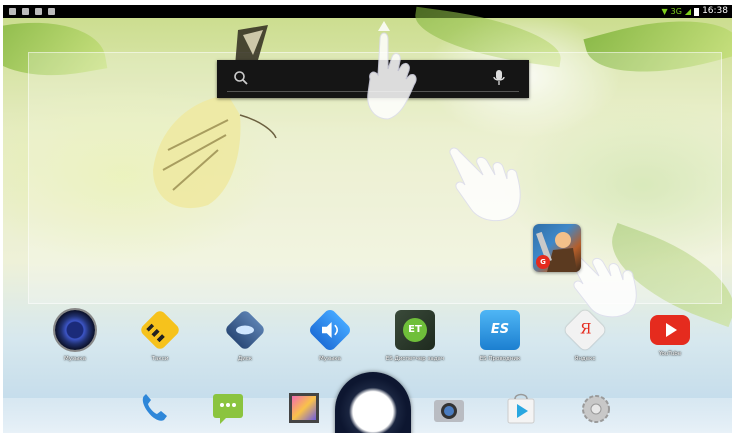  What do you see at coordinates (75, 330) in the screenshot?
I see `speaker-icon` at bounding box center [75, 330].